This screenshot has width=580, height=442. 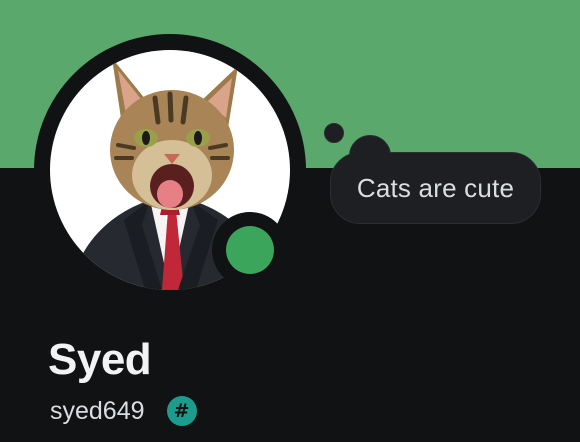 I want to click on custom-status-text: Cats are cute, so click(x=435, y=187).